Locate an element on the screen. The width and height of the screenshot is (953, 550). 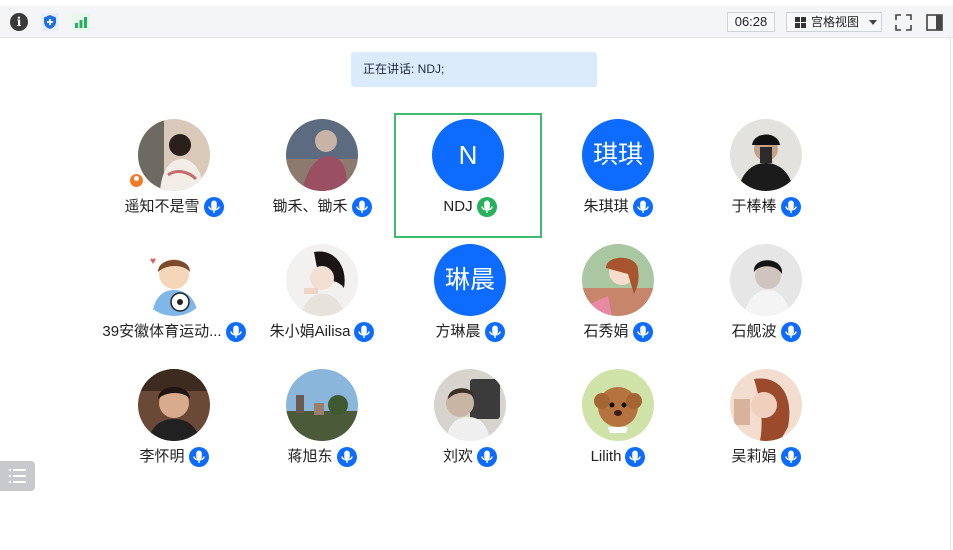
avatar: ♥ is located at coordinates (174, 280).